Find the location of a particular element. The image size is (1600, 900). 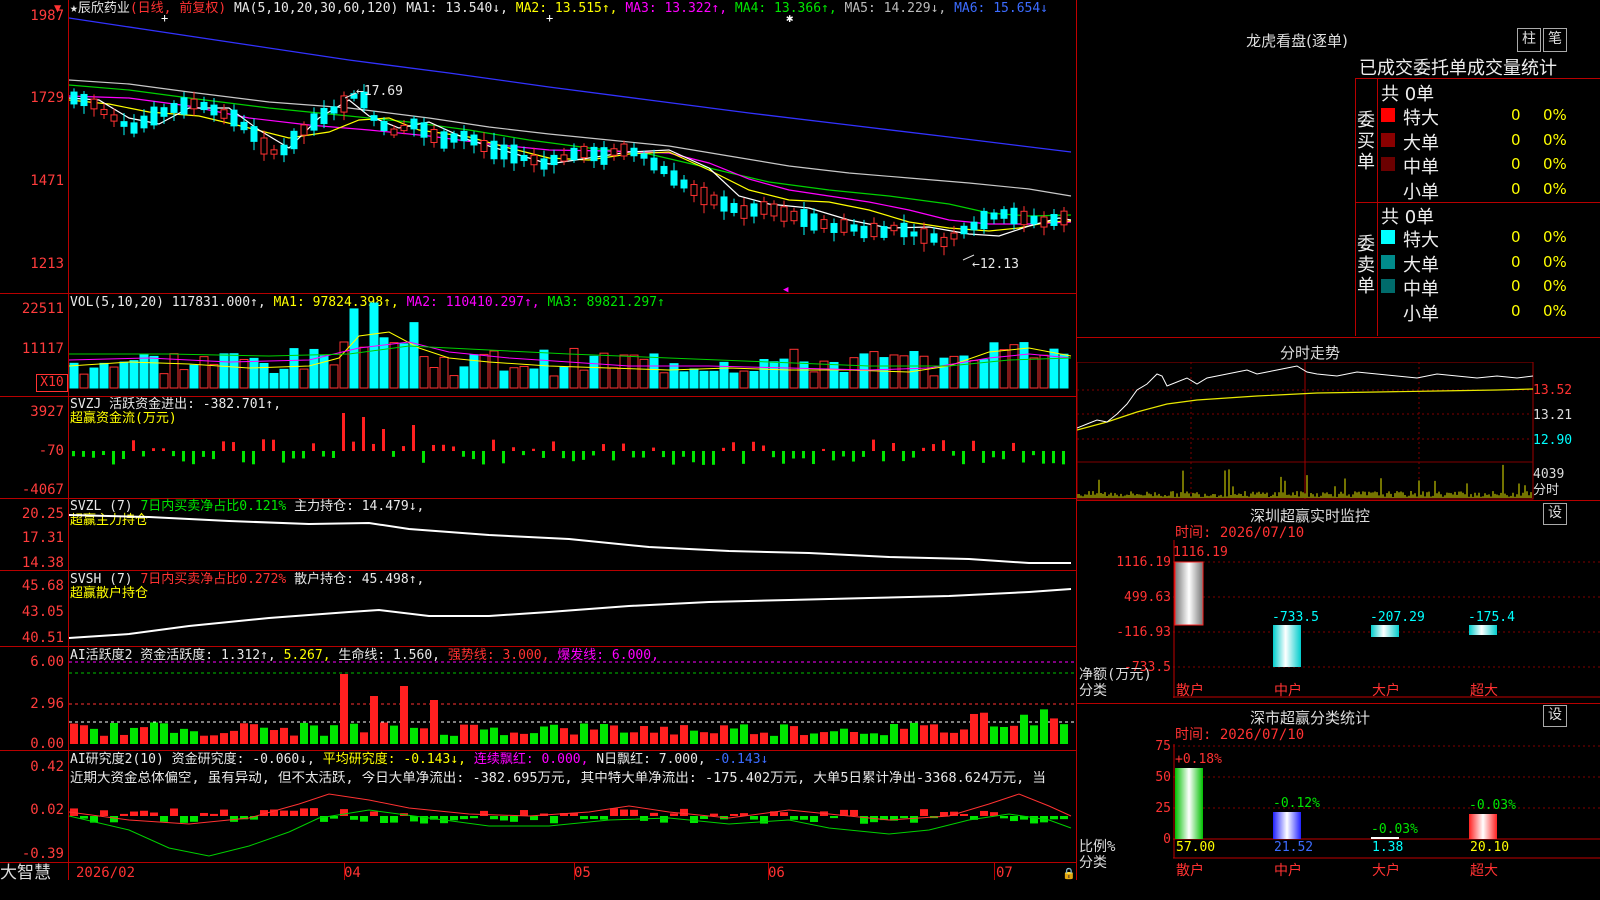

intraday-chart is located at coordinates (1338, 431).